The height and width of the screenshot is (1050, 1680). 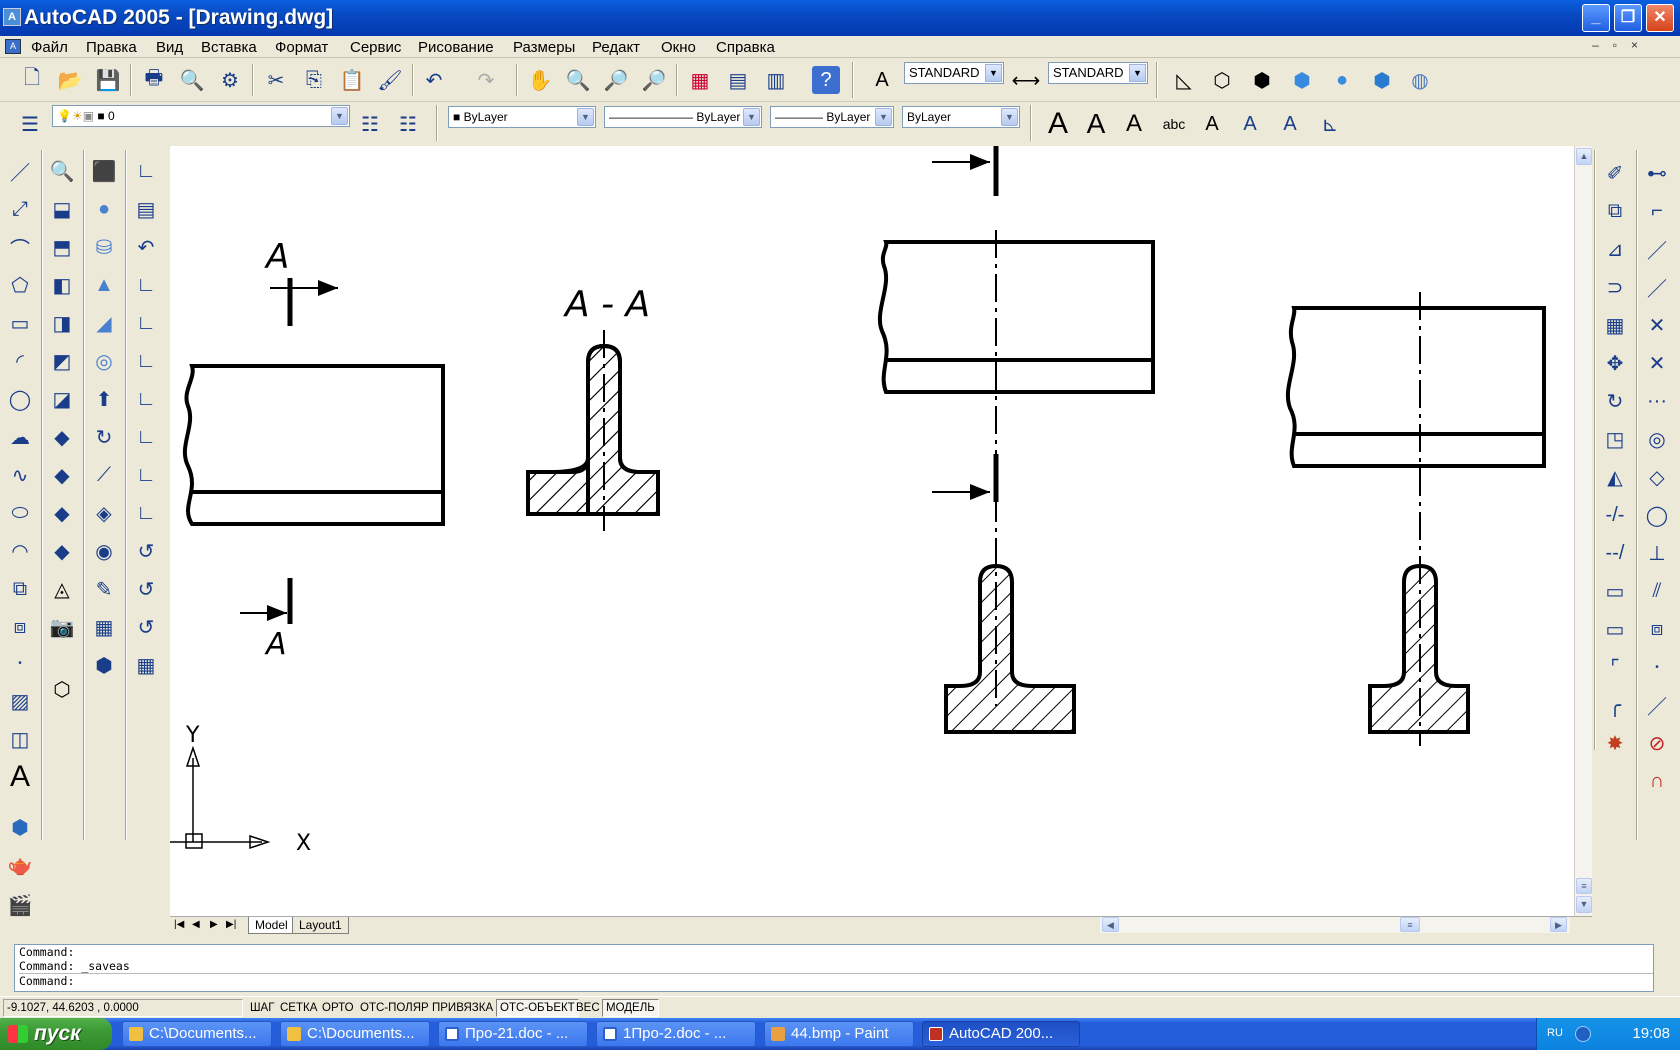 I want to click on command-prompt: Command:, so click(x=836, y=980).